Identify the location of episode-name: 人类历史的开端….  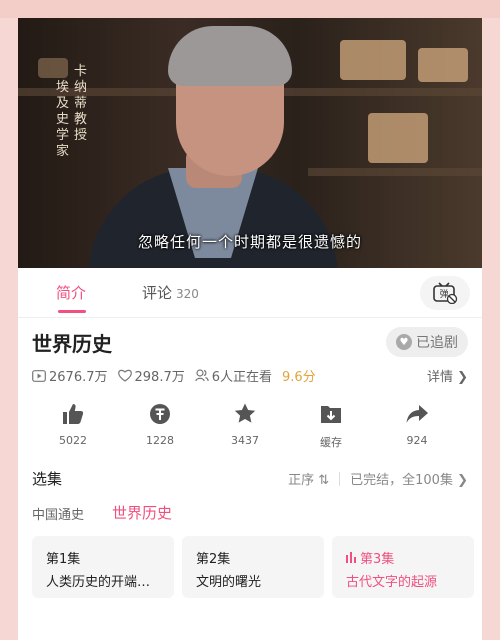
(98, 582).